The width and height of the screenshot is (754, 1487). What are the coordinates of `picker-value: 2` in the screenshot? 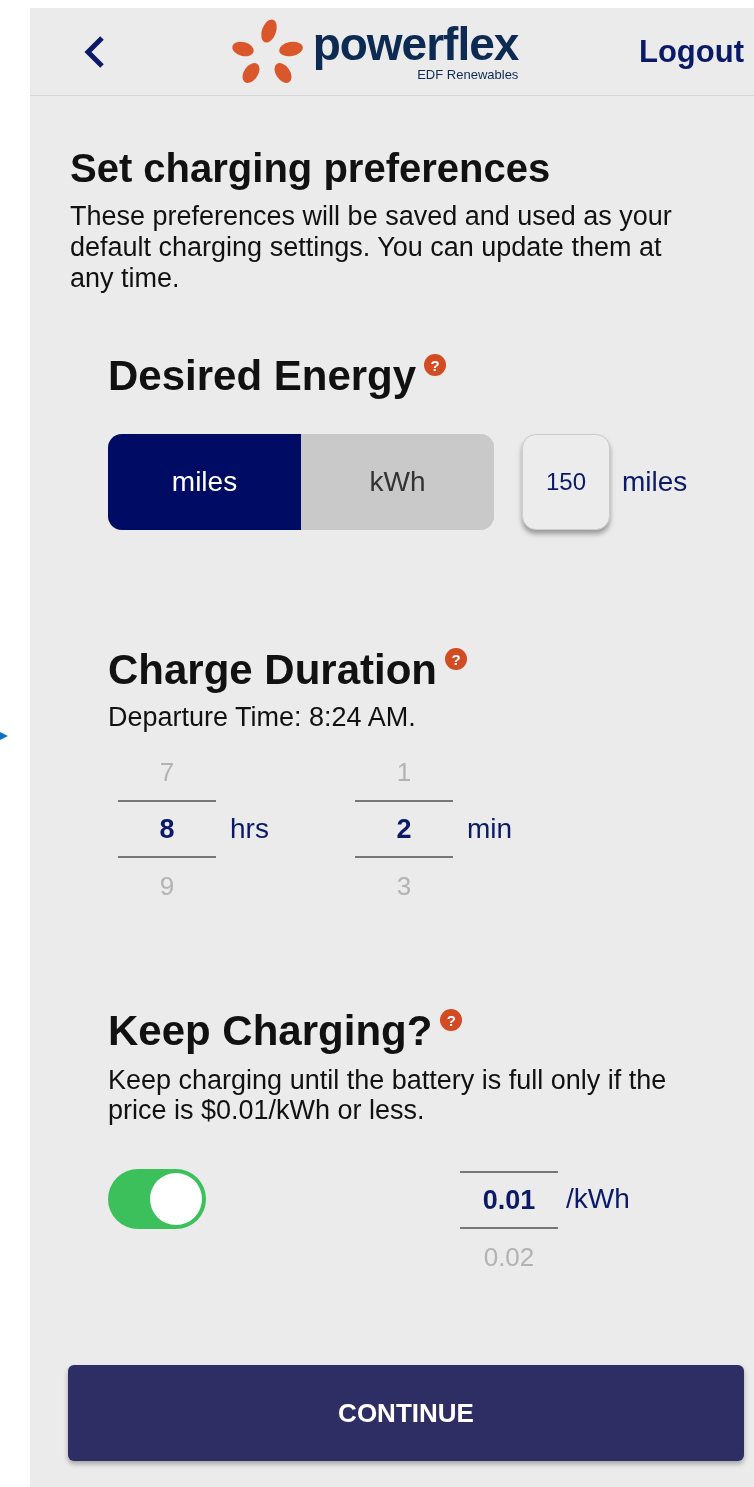 It's located at (403, 829).